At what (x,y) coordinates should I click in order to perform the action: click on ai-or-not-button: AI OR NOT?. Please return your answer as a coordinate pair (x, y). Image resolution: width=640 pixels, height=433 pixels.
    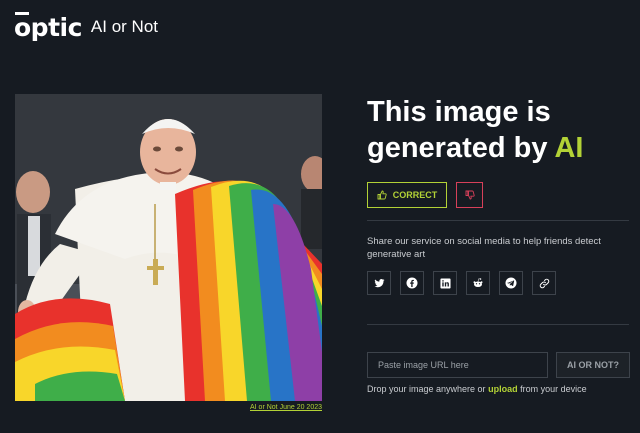
    Looking at the image, I should click on (593, 365).